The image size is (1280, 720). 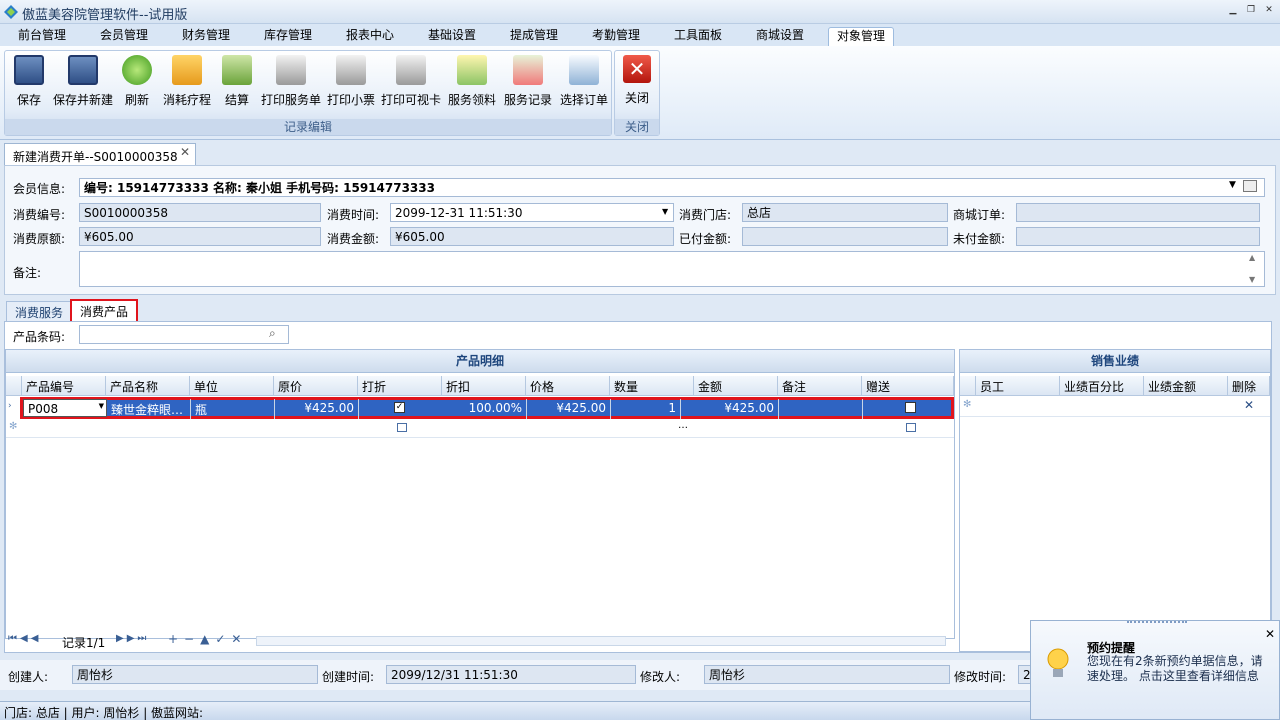 What do you see at coordinates (200, 236) in the screenshot?
I see `original-amount-field: ¥605.00` at bounding box center [200, 236].